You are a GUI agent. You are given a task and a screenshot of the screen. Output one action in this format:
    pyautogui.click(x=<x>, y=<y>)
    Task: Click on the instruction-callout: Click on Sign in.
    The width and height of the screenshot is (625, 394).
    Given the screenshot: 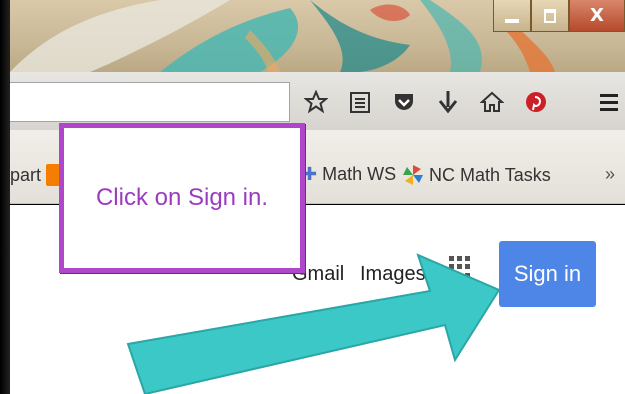 What is the action you would take?
    pyautogui.click(x=182, y=198)
    